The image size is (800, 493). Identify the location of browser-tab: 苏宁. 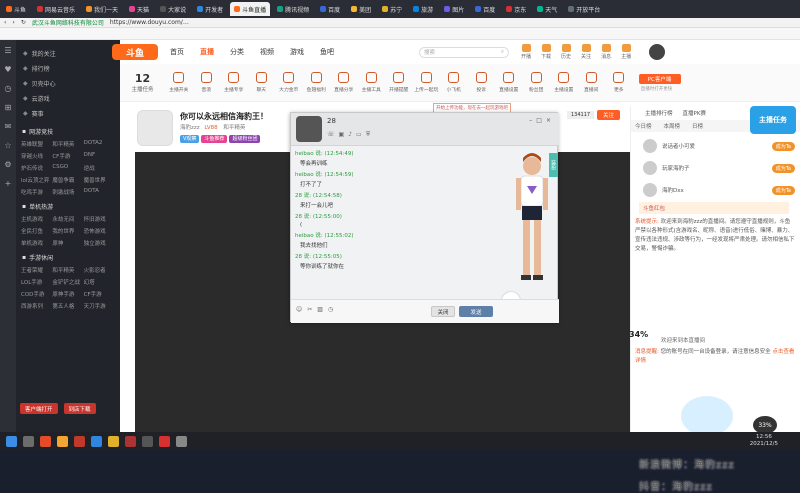
(392, 9).